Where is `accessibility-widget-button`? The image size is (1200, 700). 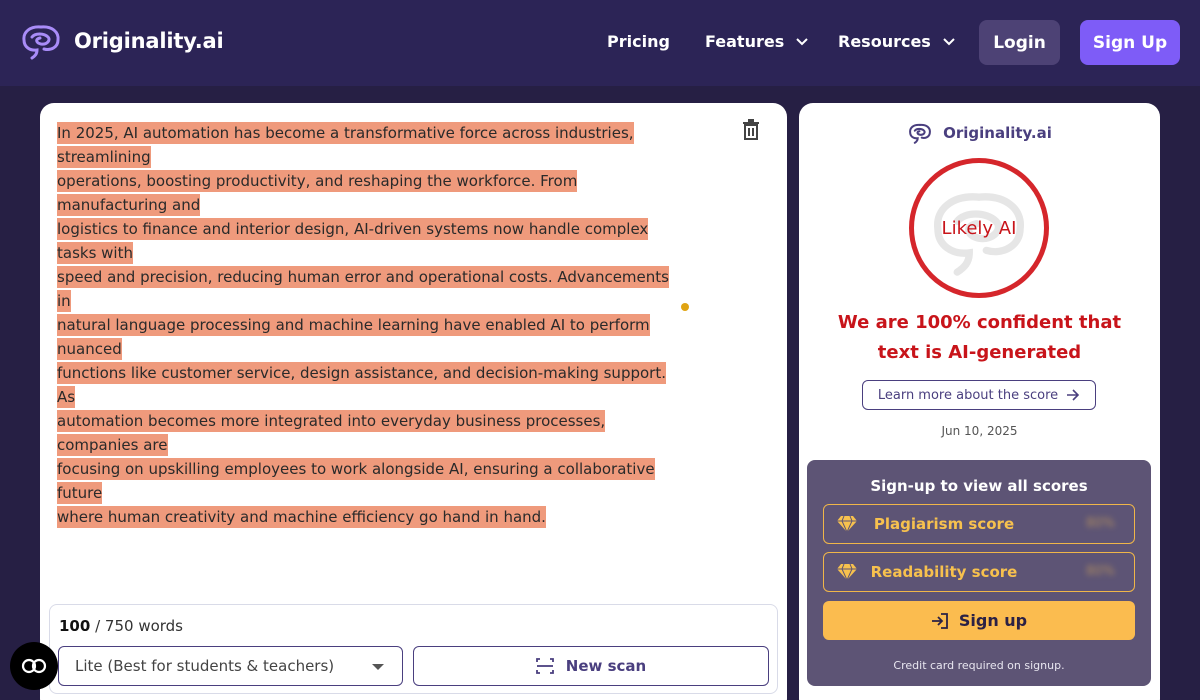 accessibility-widget-button is located at coordinates (34, 666).